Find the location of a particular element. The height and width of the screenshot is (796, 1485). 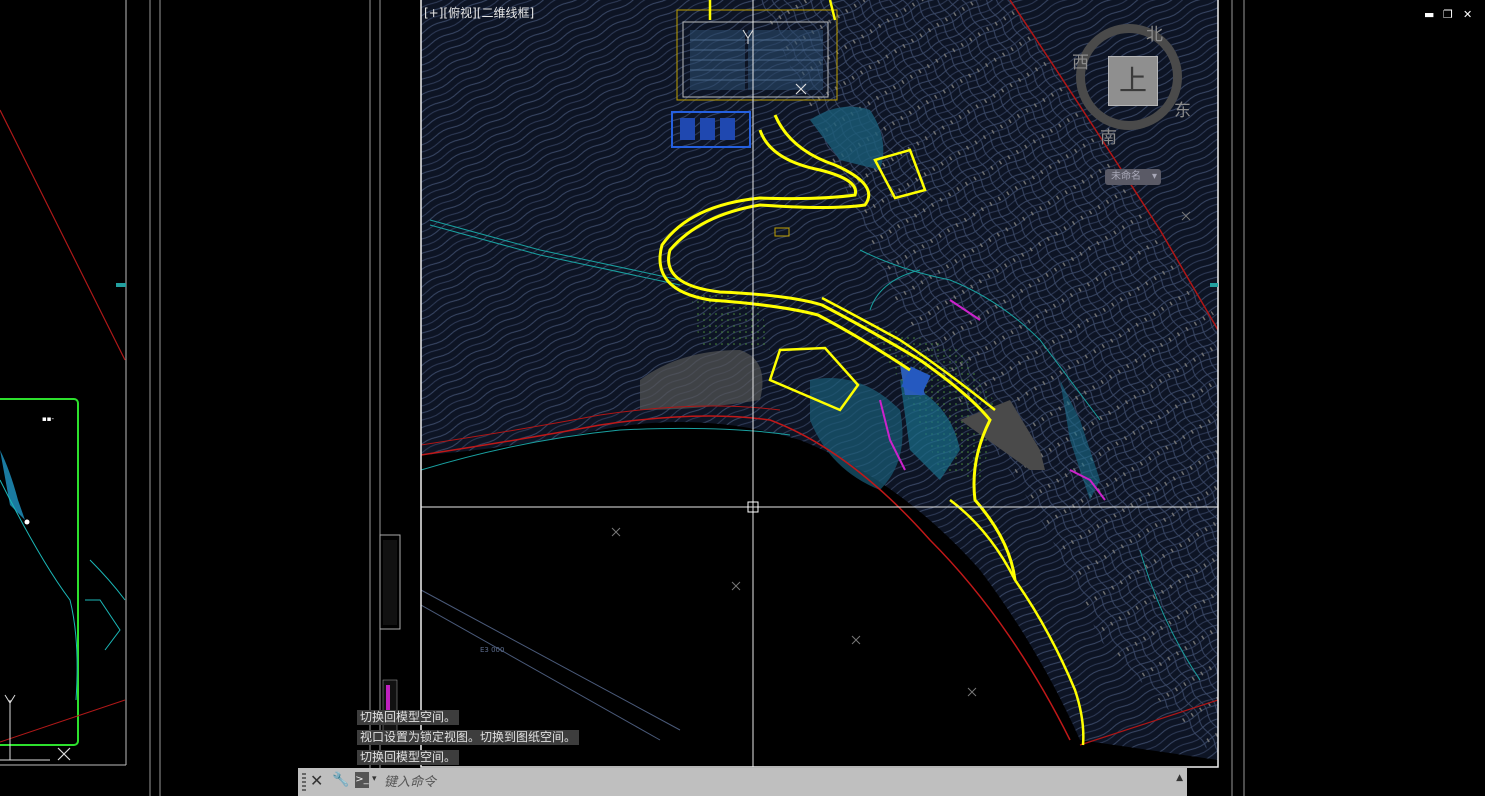

ucs-dropdown: 未命名 ▾ is located at coordinates (1133, 177).